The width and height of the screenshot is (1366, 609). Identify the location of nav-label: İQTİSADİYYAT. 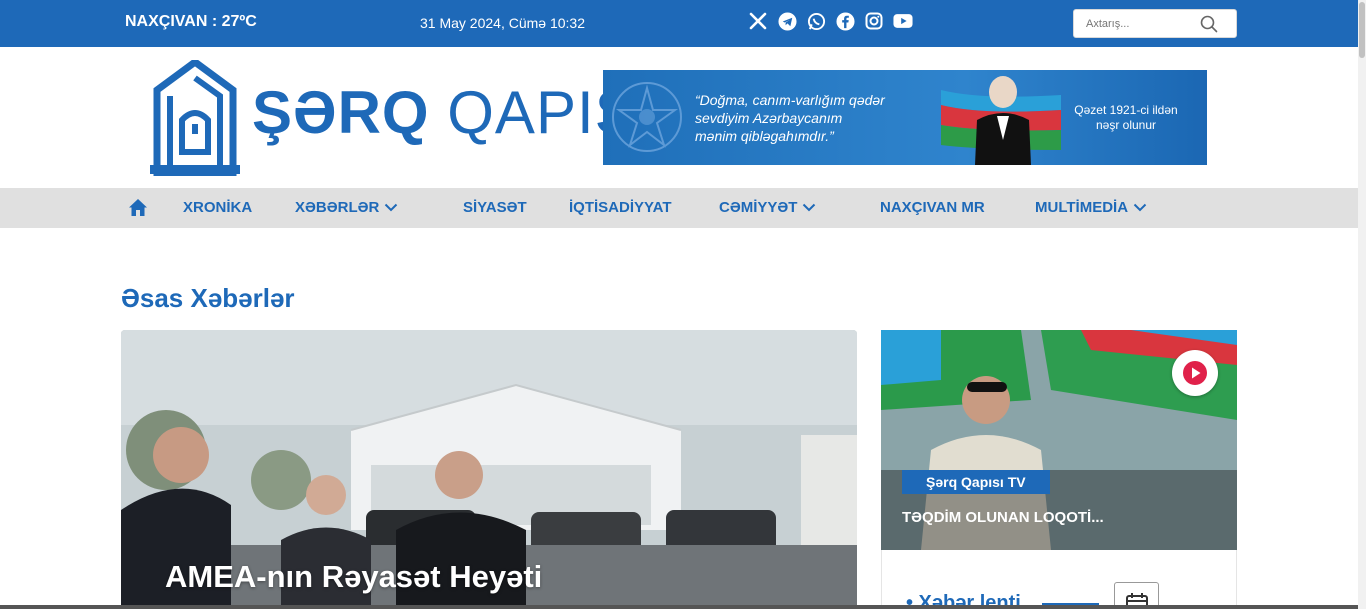
(620, 207).